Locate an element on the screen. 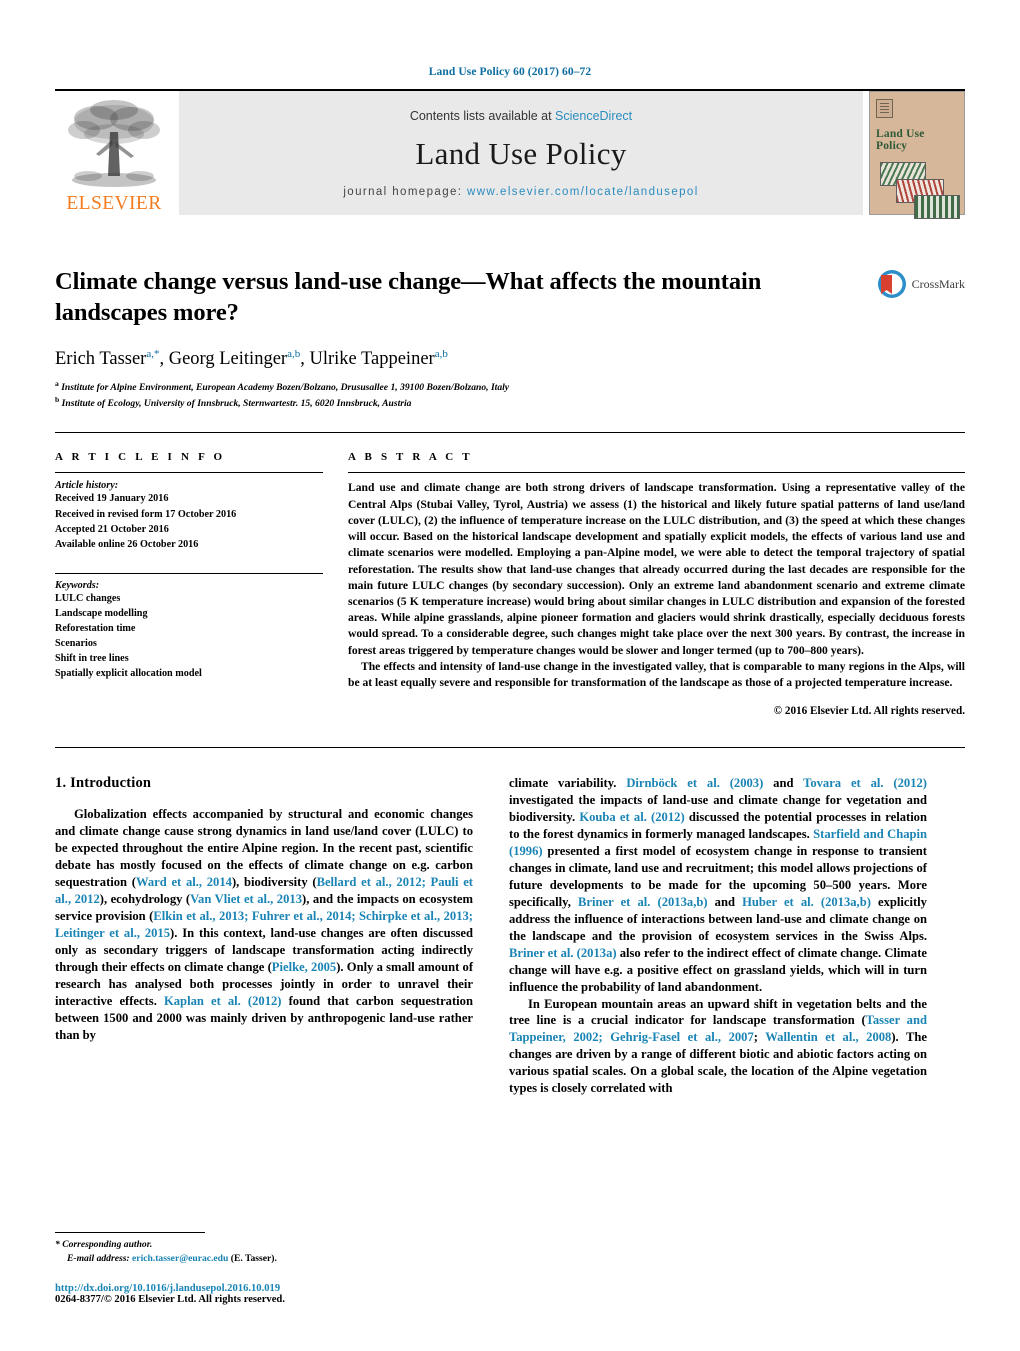 Image resolution: width=1020 pixels, height=1351 pixels. keyword-item: LULC changes is located at coordinates (88, 598).